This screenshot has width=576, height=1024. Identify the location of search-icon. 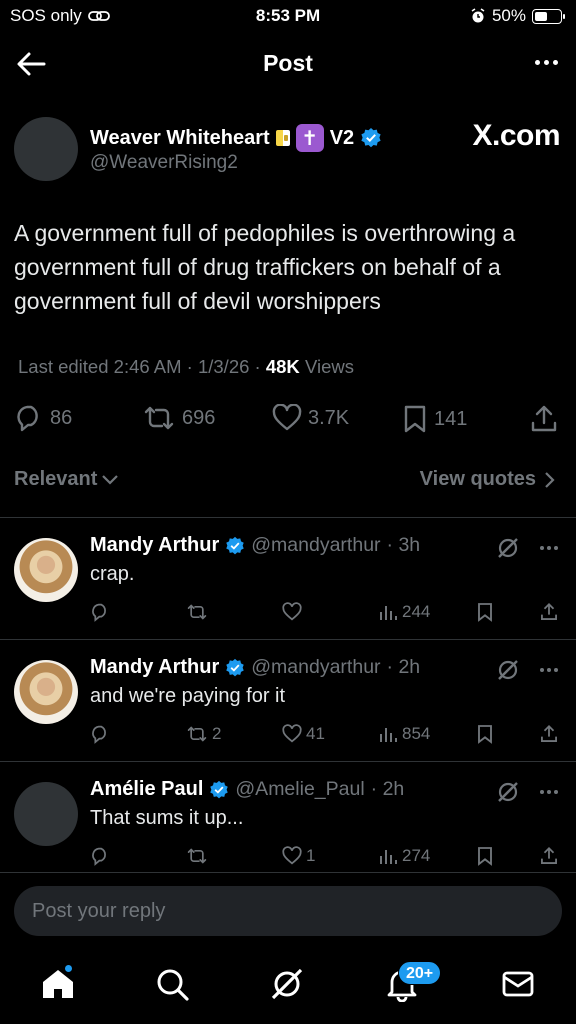
(172, 984).